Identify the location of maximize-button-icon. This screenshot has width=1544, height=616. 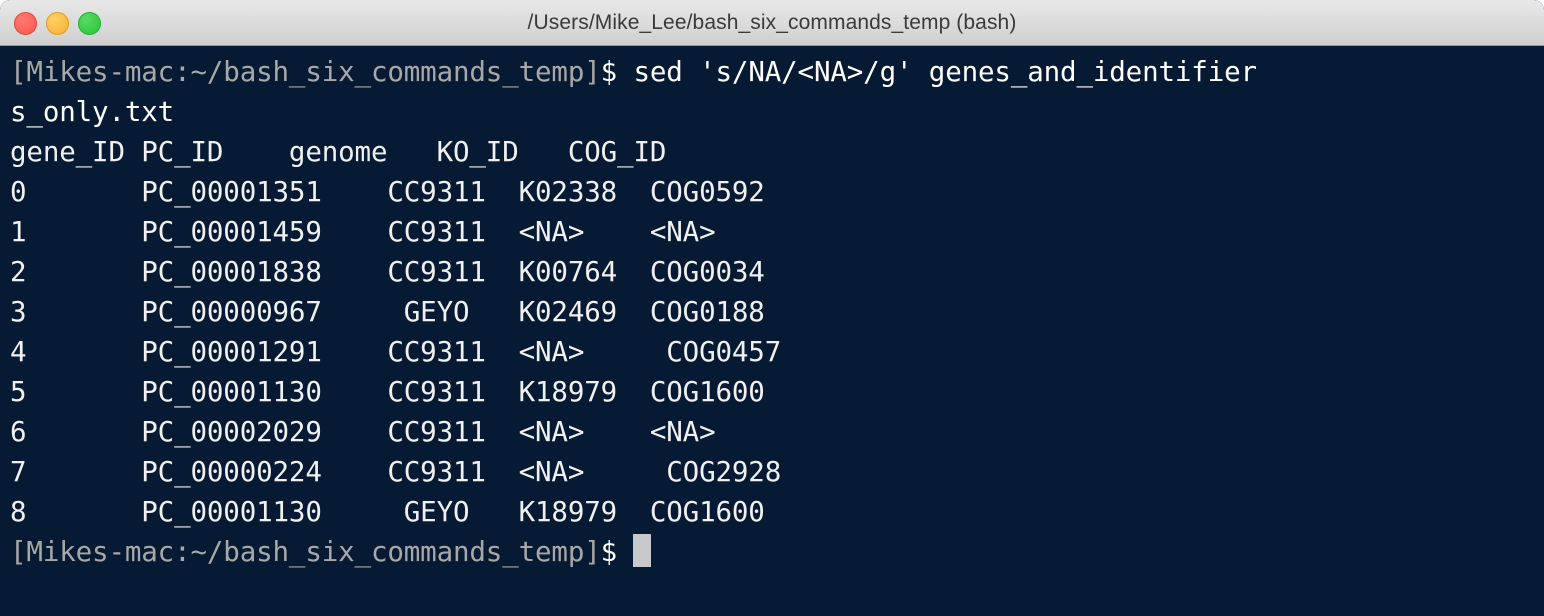
(89, 23).